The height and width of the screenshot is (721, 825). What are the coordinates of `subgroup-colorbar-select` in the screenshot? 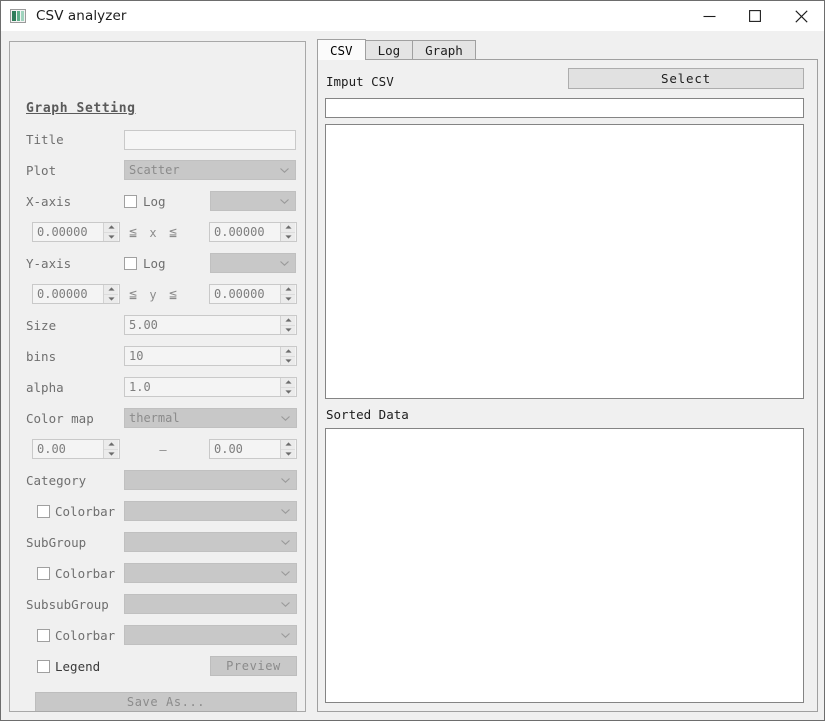 It's located at (210, 573).